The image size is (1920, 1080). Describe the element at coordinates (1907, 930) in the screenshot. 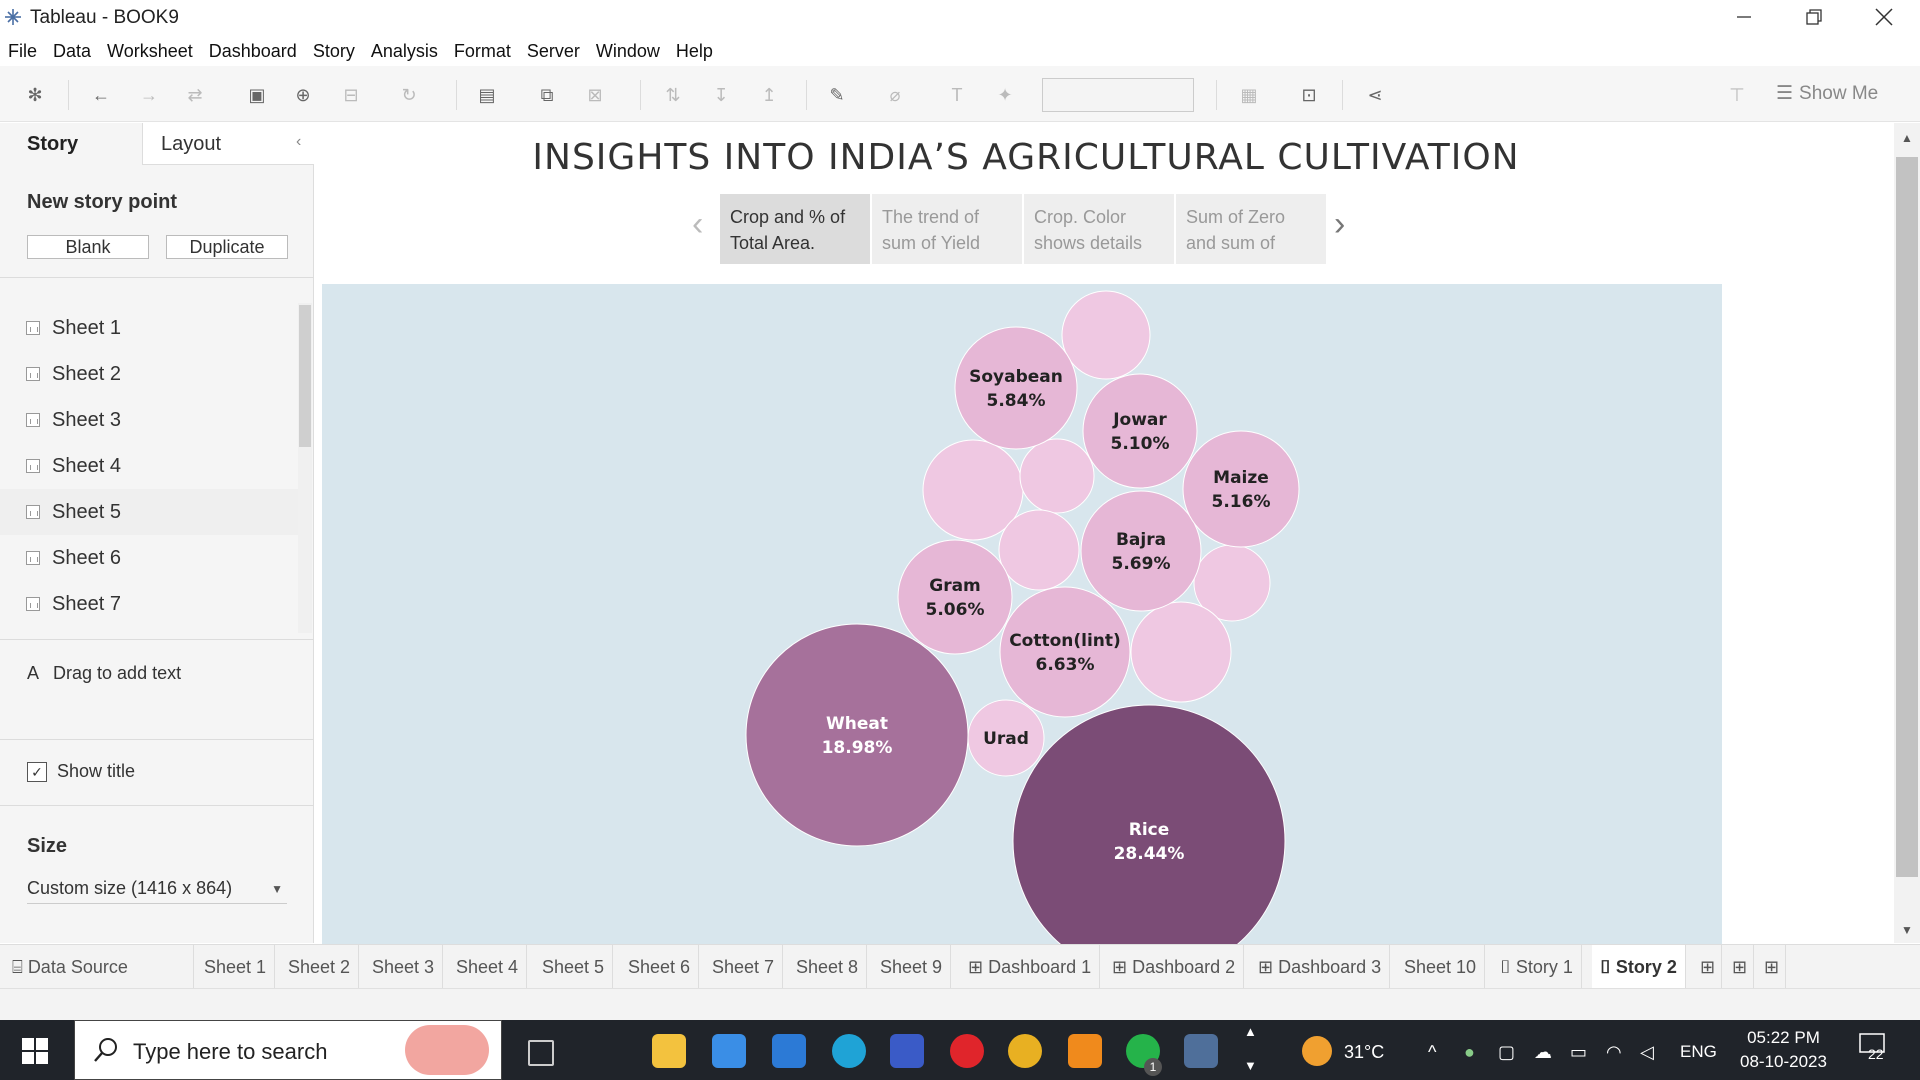

I see `scroll-down-icon: ▼` at that location.